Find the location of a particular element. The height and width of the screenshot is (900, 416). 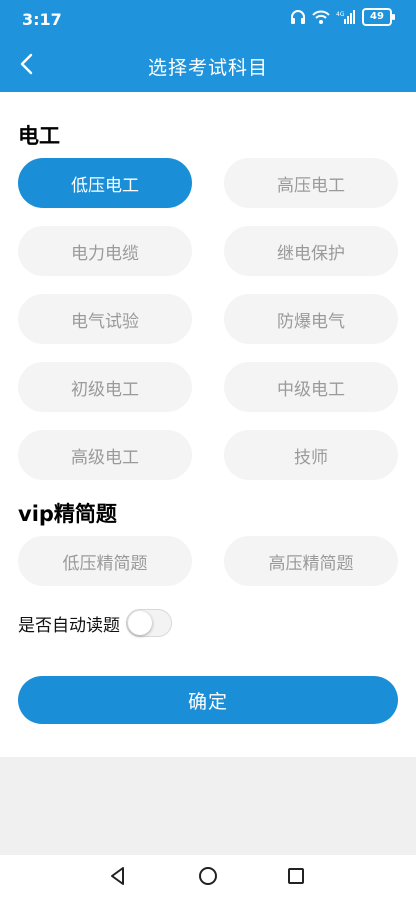

auto-read-toggle is located at coordinates (149, 623).